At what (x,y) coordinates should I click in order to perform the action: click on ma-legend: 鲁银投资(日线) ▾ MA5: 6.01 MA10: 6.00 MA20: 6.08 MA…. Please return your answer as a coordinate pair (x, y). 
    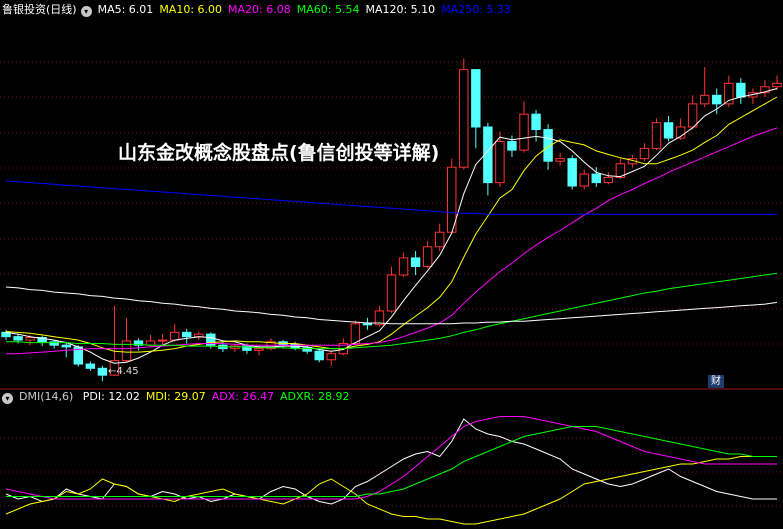
    Looking at the image, I should click on (262, 10).